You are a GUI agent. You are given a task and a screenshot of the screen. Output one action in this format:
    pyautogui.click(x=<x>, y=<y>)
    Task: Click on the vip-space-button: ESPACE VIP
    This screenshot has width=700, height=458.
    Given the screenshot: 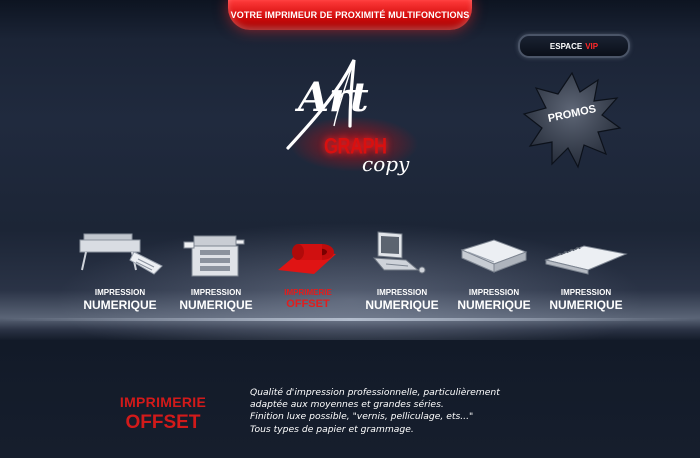 What is the action you would take?
    pyautogui.click(x=574, y=46)
    